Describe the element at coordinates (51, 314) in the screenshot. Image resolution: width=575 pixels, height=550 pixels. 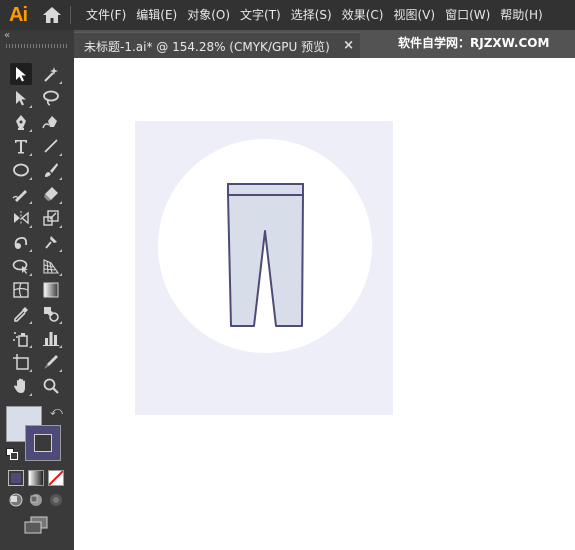
I see `blend-tool-icon` at that location.